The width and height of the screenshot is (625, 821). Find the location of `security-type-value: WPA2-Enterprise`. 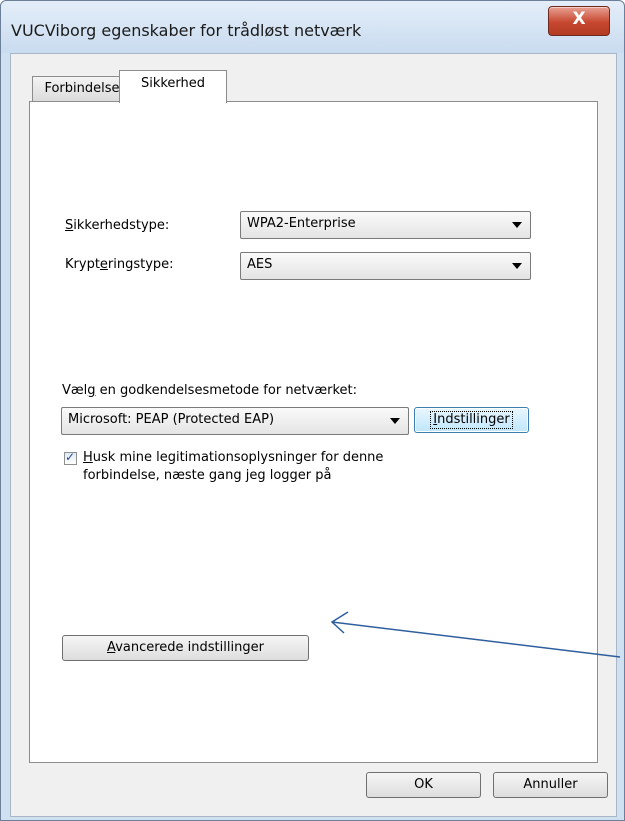

security-type-value: WPA2-Enterprise is located at coordinates (301, 223).